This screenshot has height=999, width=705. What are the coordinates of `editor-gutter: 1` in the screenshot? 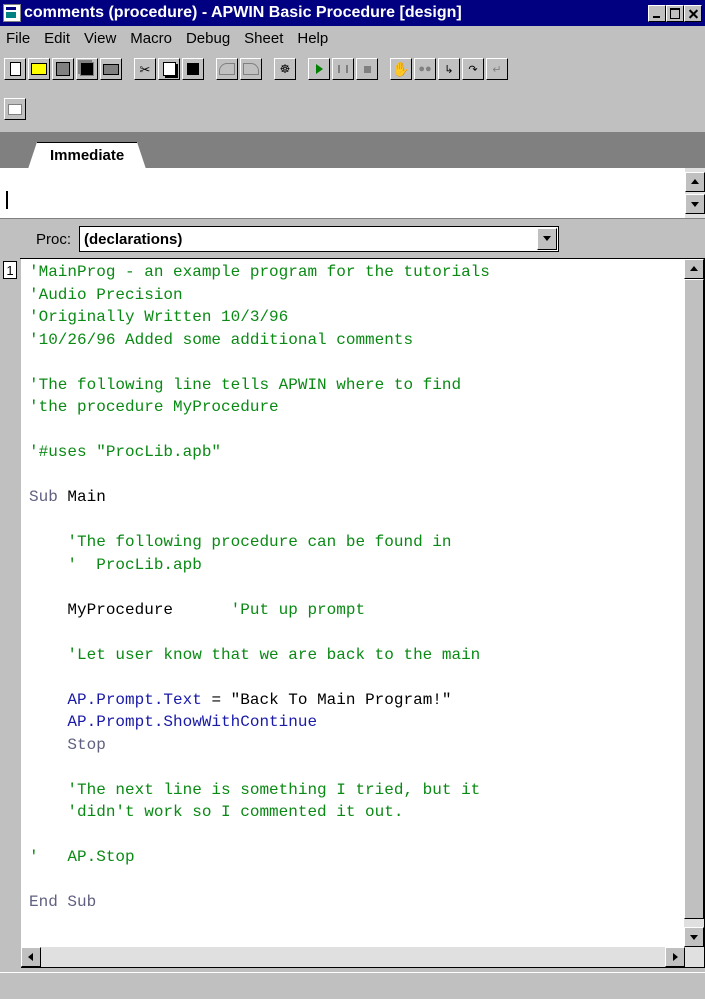 It's located at (11, 614).